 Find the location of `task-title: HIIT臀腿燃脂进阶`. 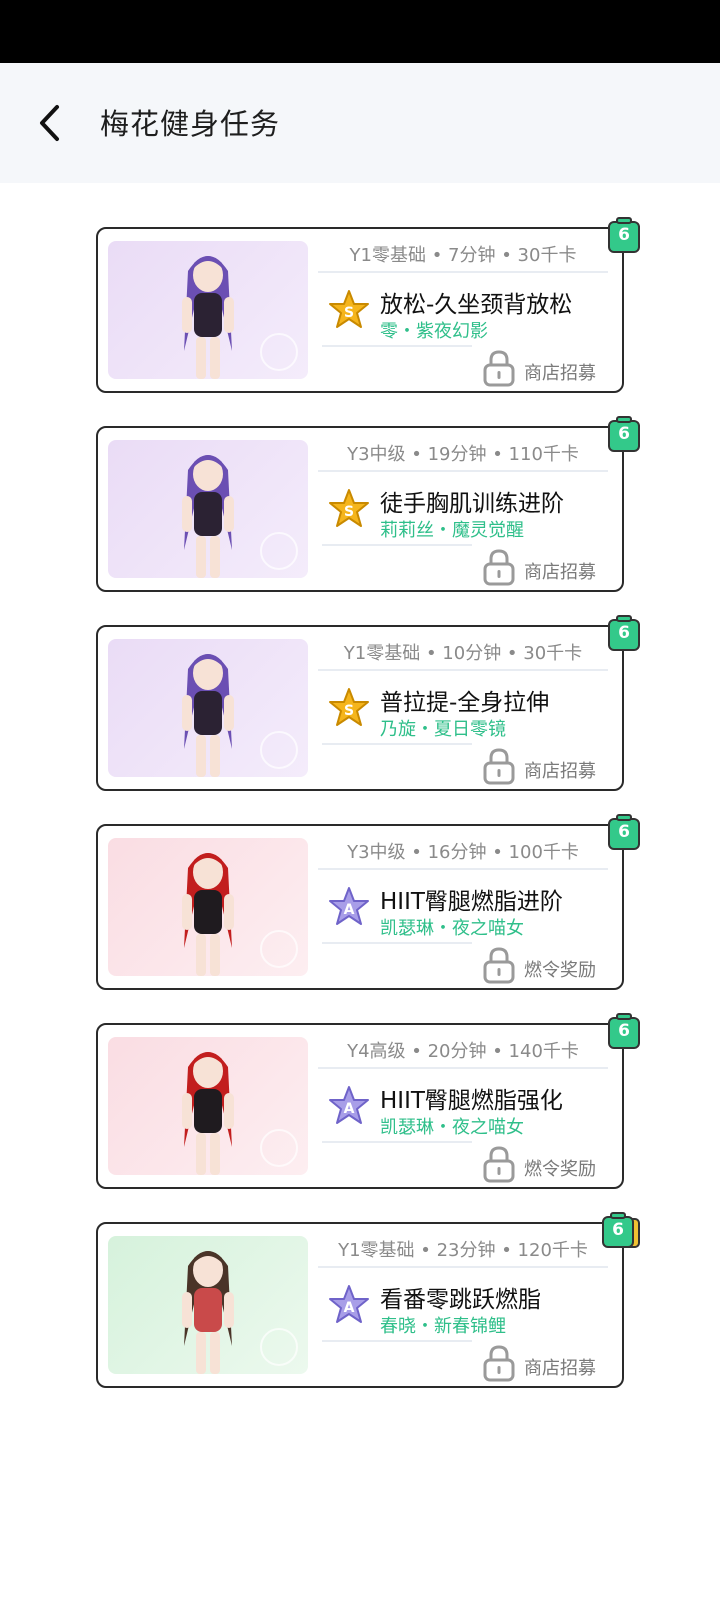

task-title: HIIT臀腿燃脂进阶 is located at coordinates (471, 902).